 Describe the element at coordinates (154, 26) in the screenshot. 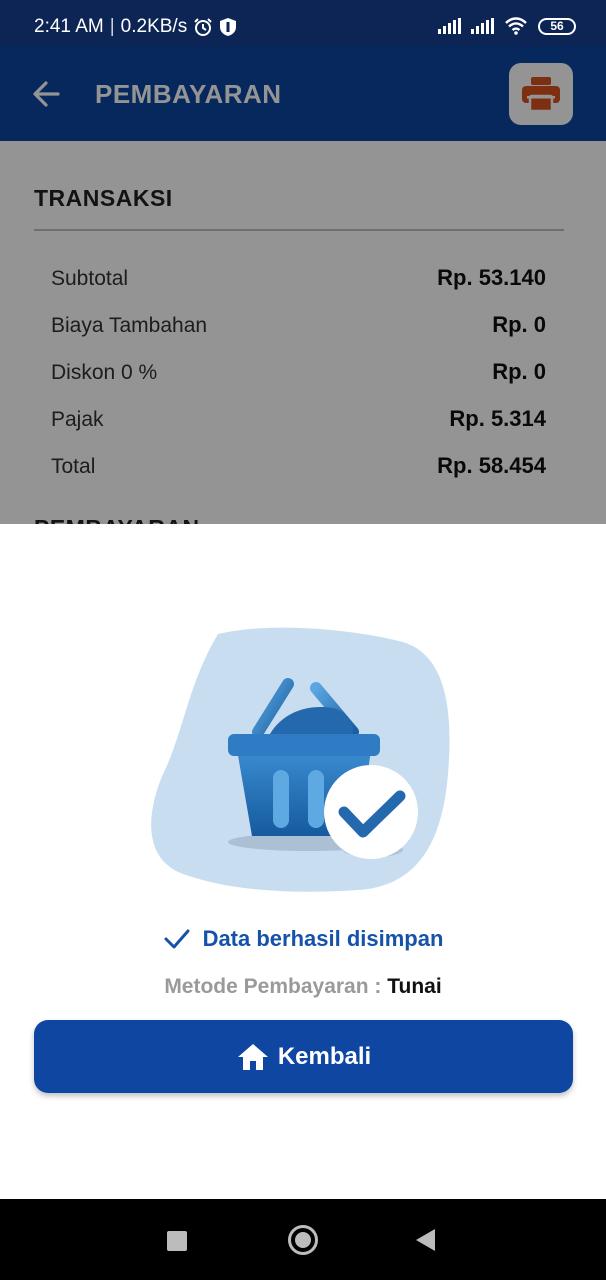

I see `status-network-speed: 0.2KB/s` at that location.